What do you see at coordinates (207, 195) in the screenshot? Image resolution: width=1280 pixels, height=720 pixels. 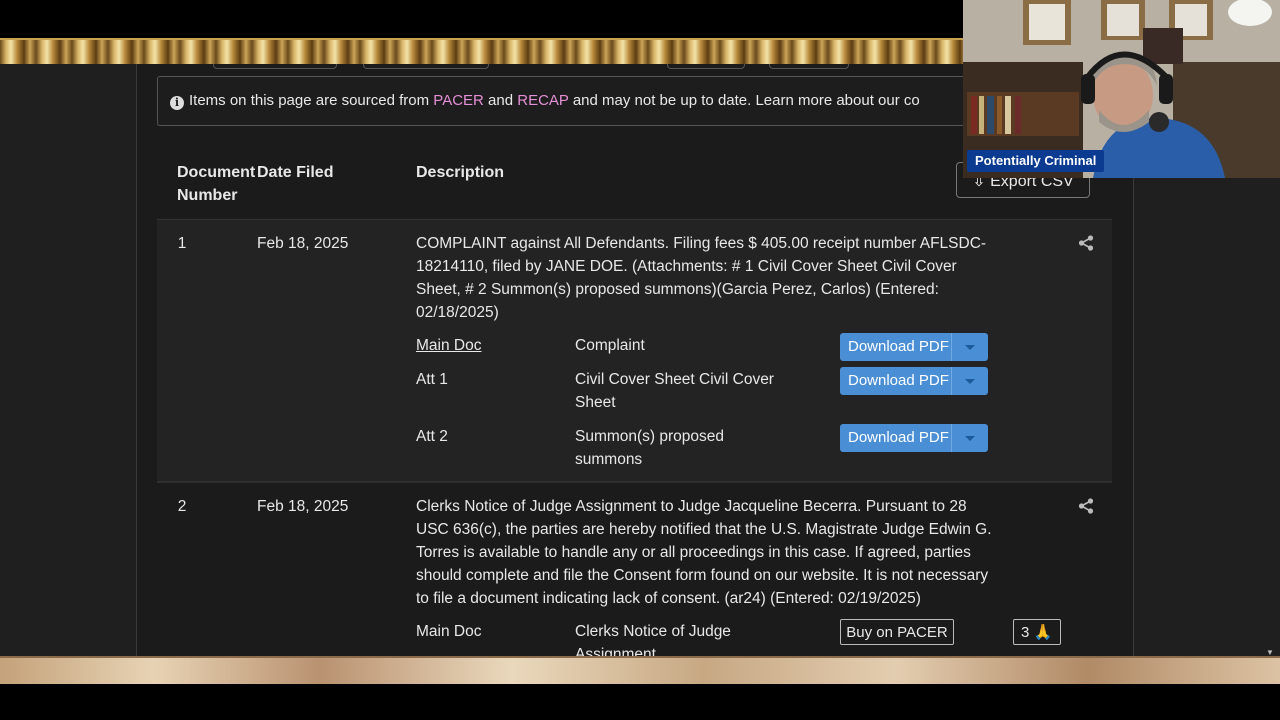 I see `header-label: Number` at bounding box center [207, 195].